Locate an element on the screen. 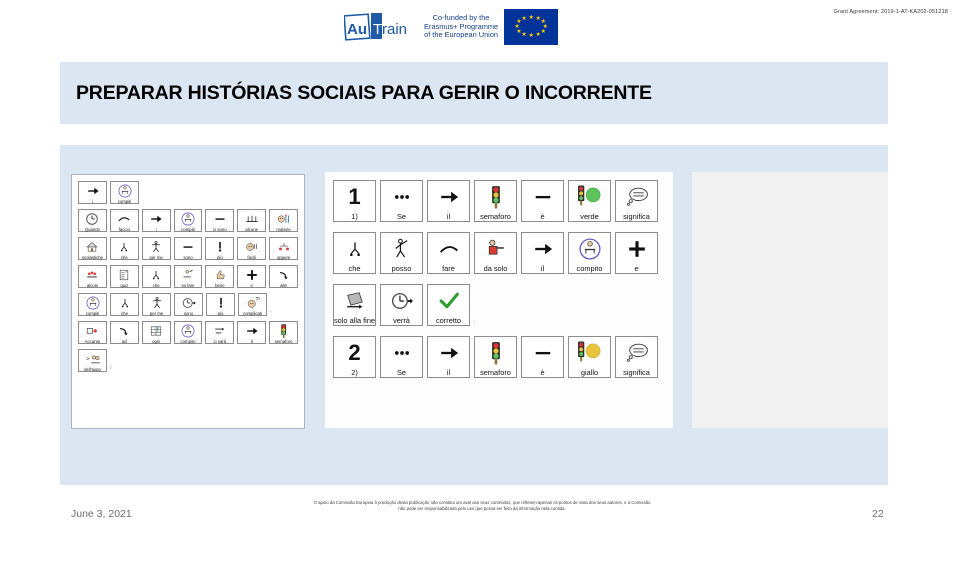  pictogram-caption: faccio is located at coordinates (124, 229).